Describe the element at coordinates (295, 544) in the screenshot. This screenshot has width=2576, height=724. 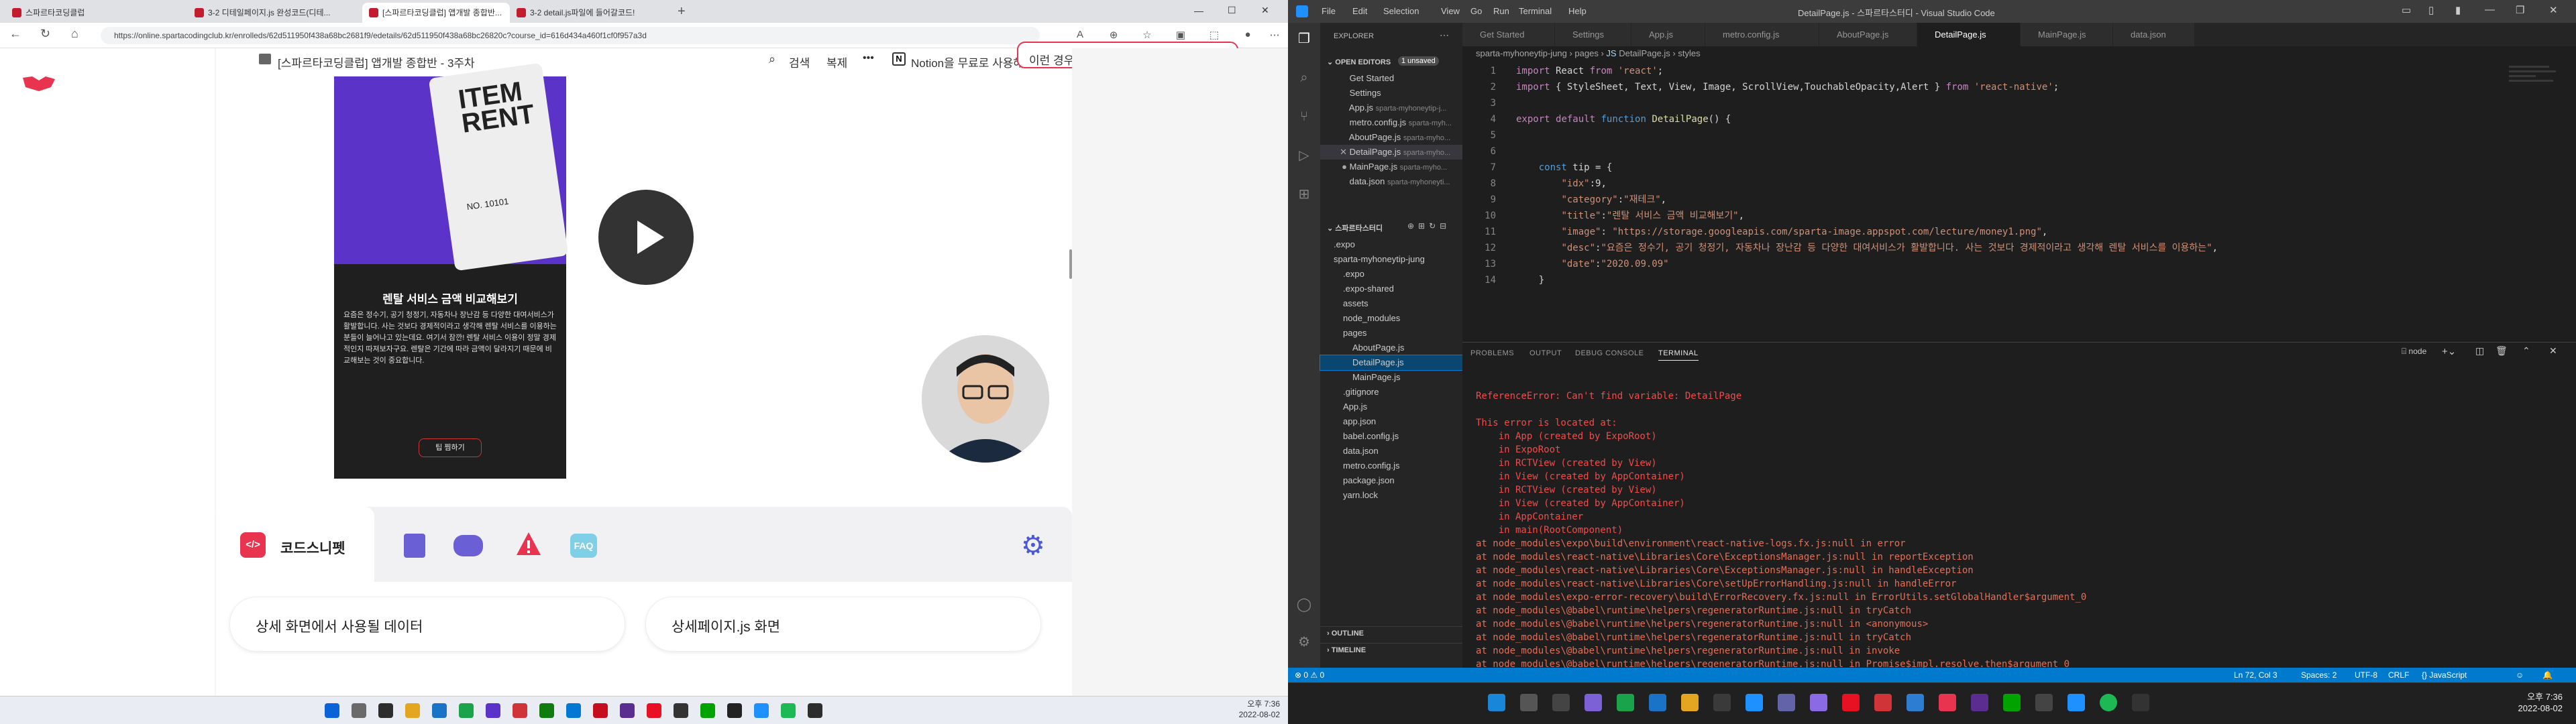
I see `snippet-tab-active: </> 코드스니펫` at that location.